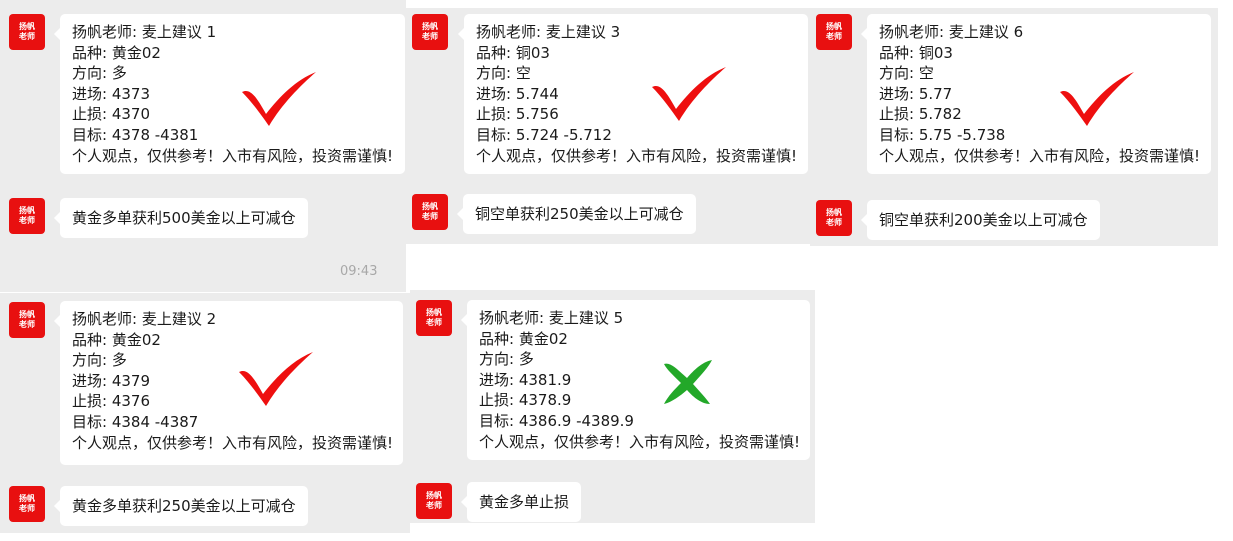  Describe the element at coordinates (144, 319) in the screenshot. I see `message-line: 扬帆老师: 麦上建议 2` at that location.